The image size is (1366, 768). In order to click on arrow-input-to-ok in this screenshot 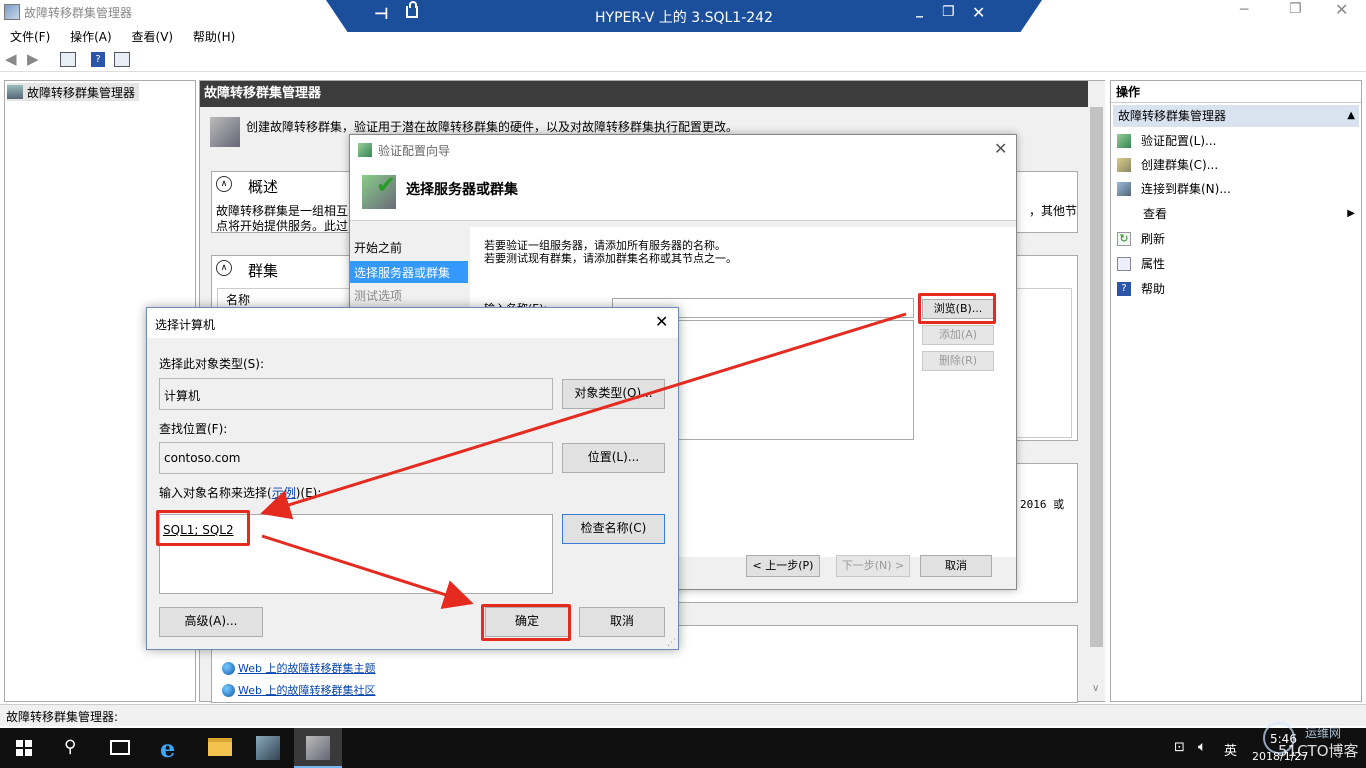, I will do `click(367, 571)`.